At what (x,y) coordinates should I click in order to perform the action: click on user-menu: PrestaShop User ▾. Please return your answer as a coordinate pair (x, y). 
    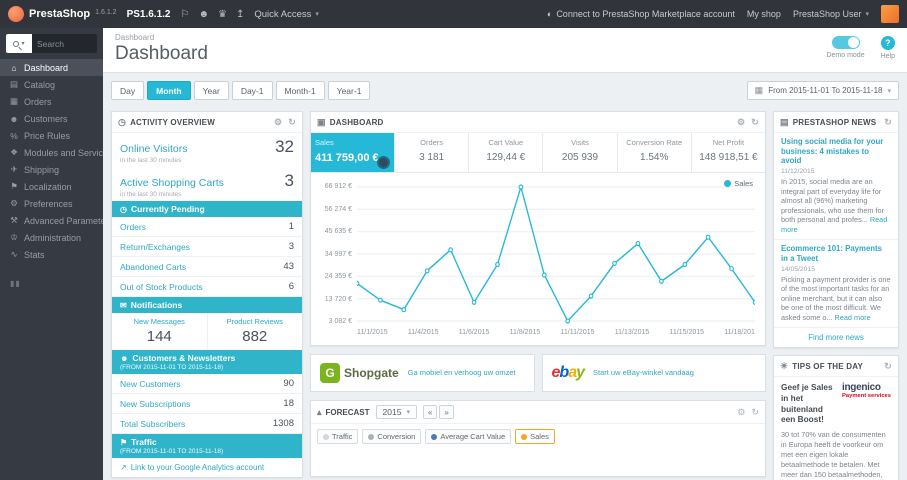
    Looking at the image, I should click on (831, 14).